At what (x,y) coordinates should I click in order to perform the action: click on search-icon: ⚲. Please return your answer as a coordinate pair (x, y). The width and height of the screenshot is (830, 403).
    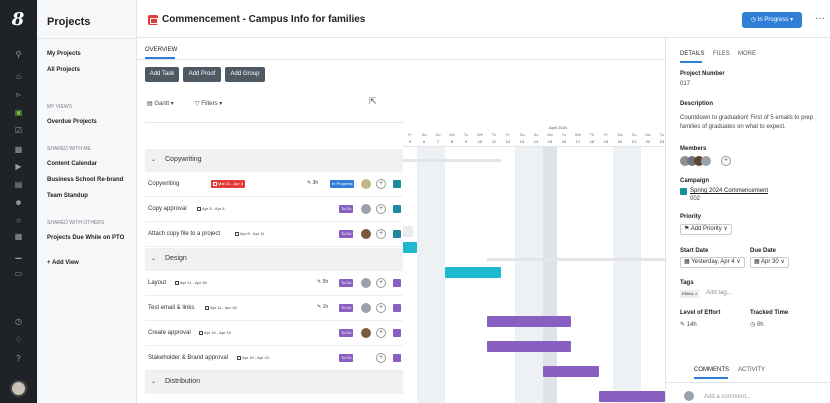
    Looking at the image, I should click on (18, 55).